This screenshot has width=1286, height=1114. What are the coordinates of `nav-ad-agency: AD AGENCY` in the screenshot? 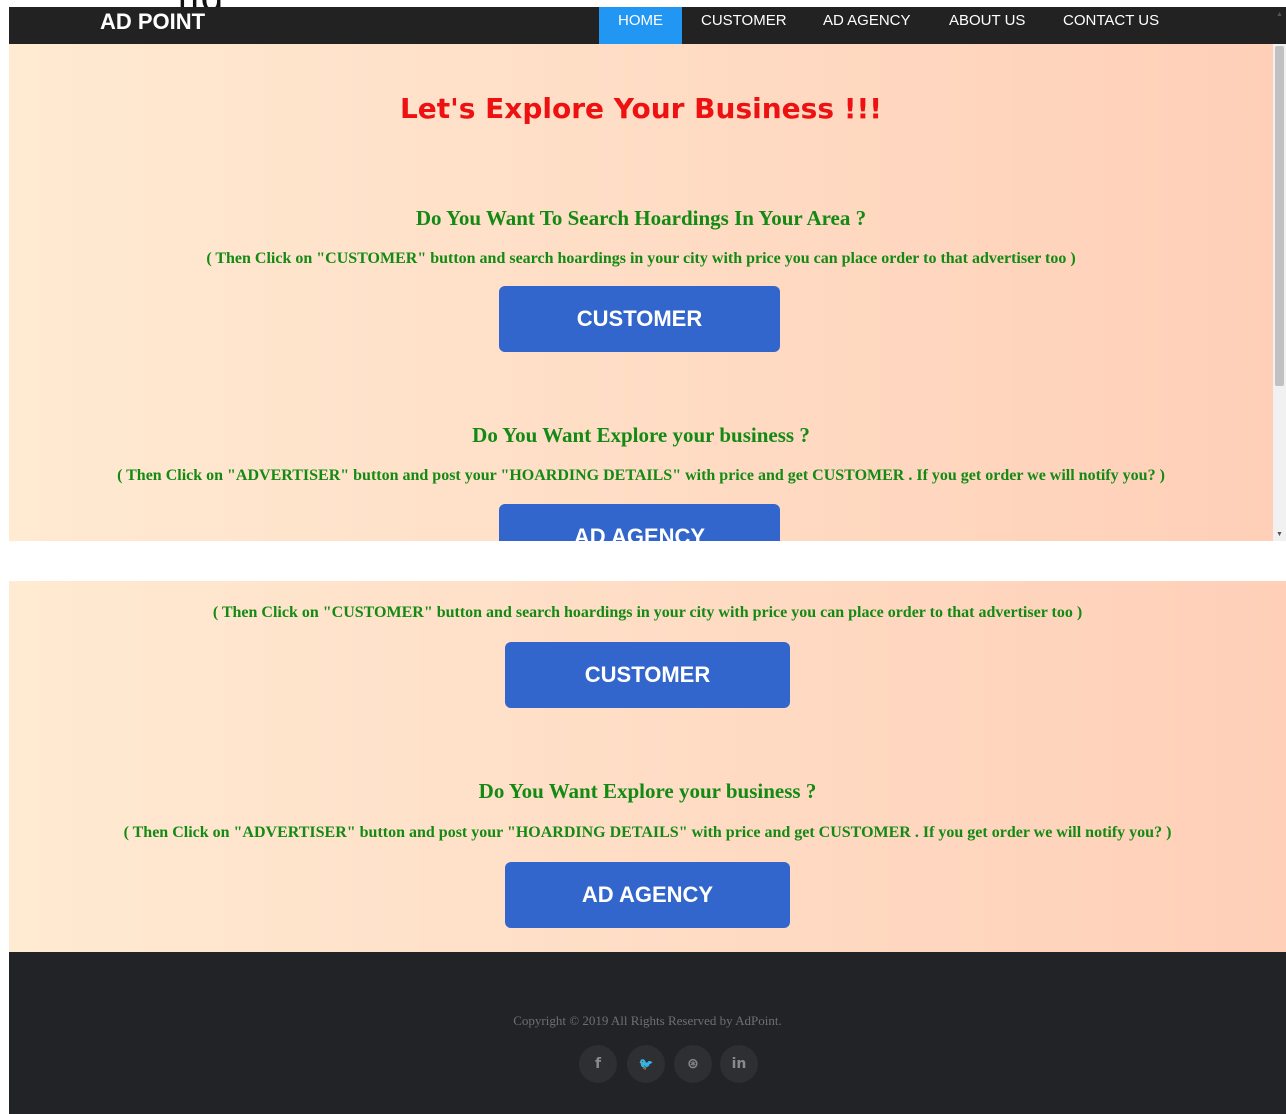 It's located at (867, 25).